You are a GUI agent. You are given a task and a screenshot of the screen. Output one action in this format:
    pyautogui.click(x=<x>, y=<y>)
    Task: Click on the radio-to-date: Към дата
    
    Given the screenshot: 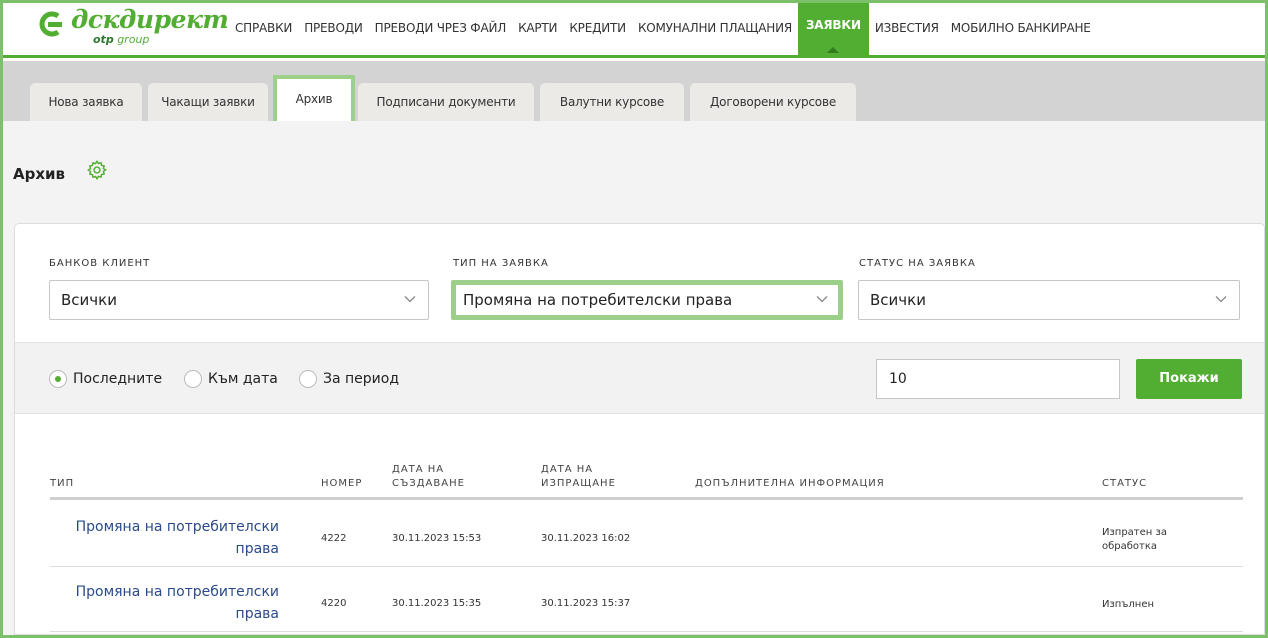 What is the action you would take?
    pyautogui.click(x=231, y=379)
    